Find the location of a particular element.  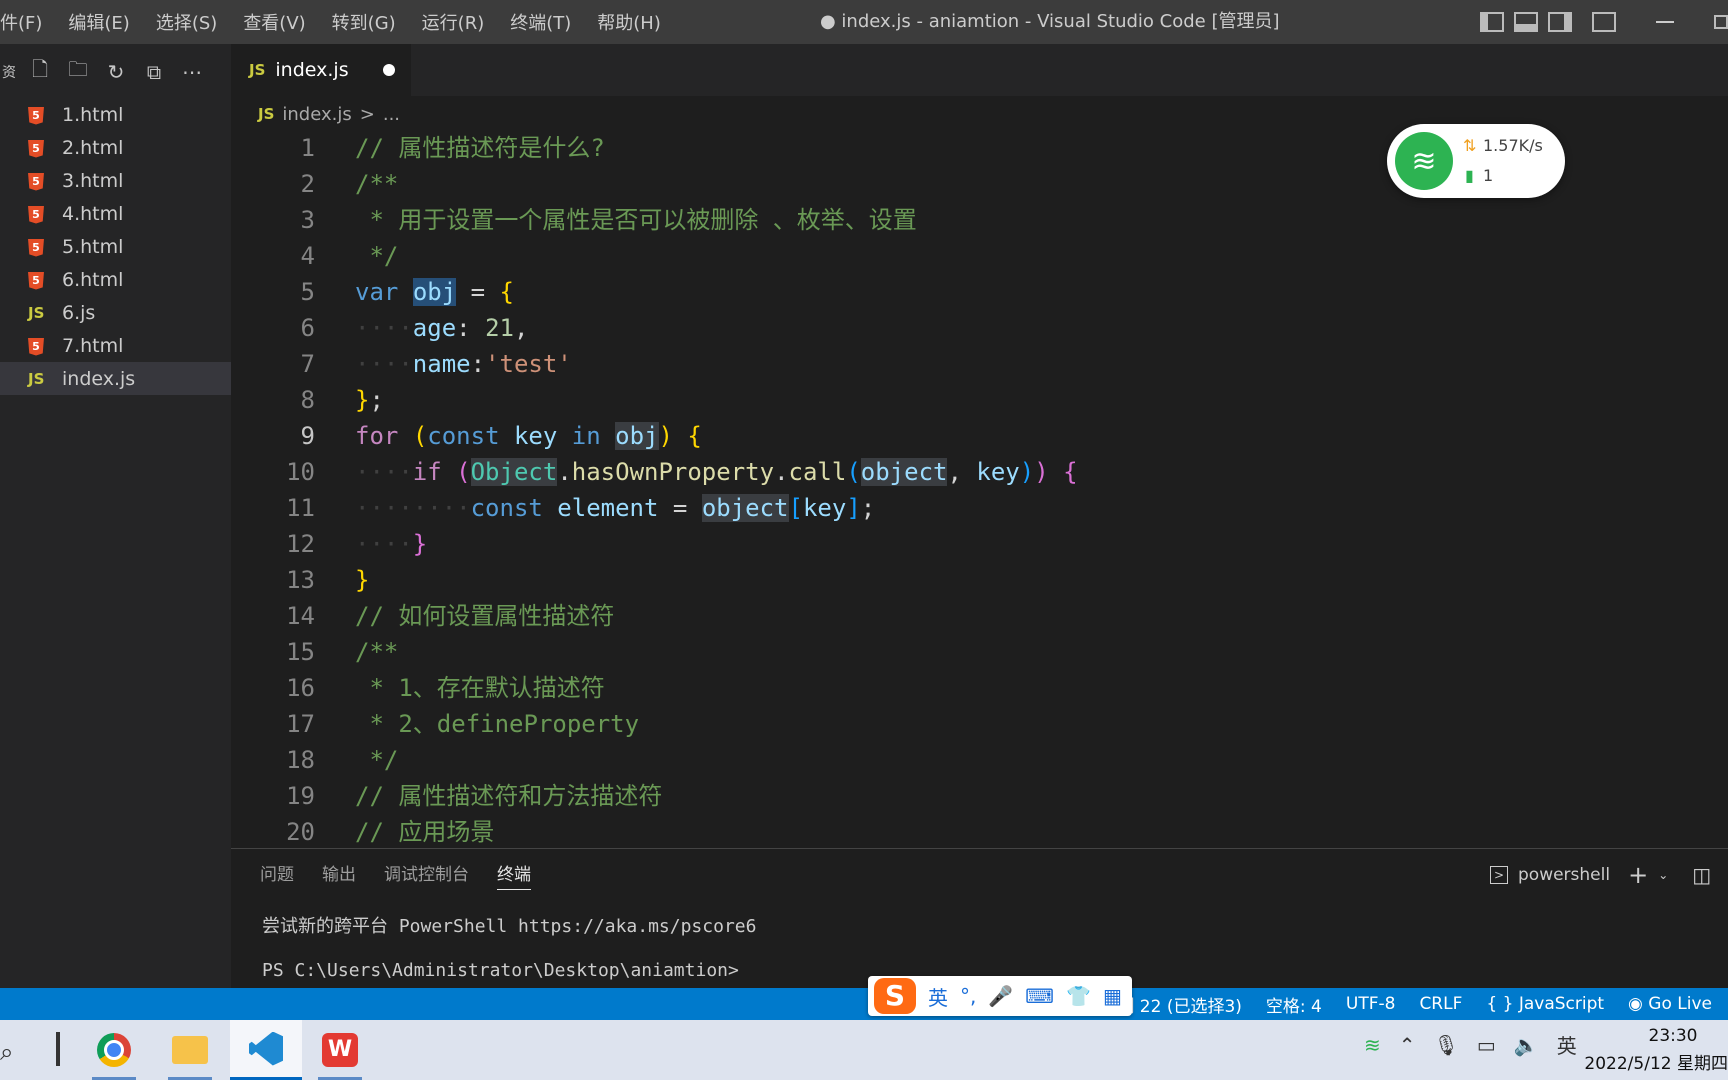

battery-icon: ▭ is located at coordinates (1486, 1045).